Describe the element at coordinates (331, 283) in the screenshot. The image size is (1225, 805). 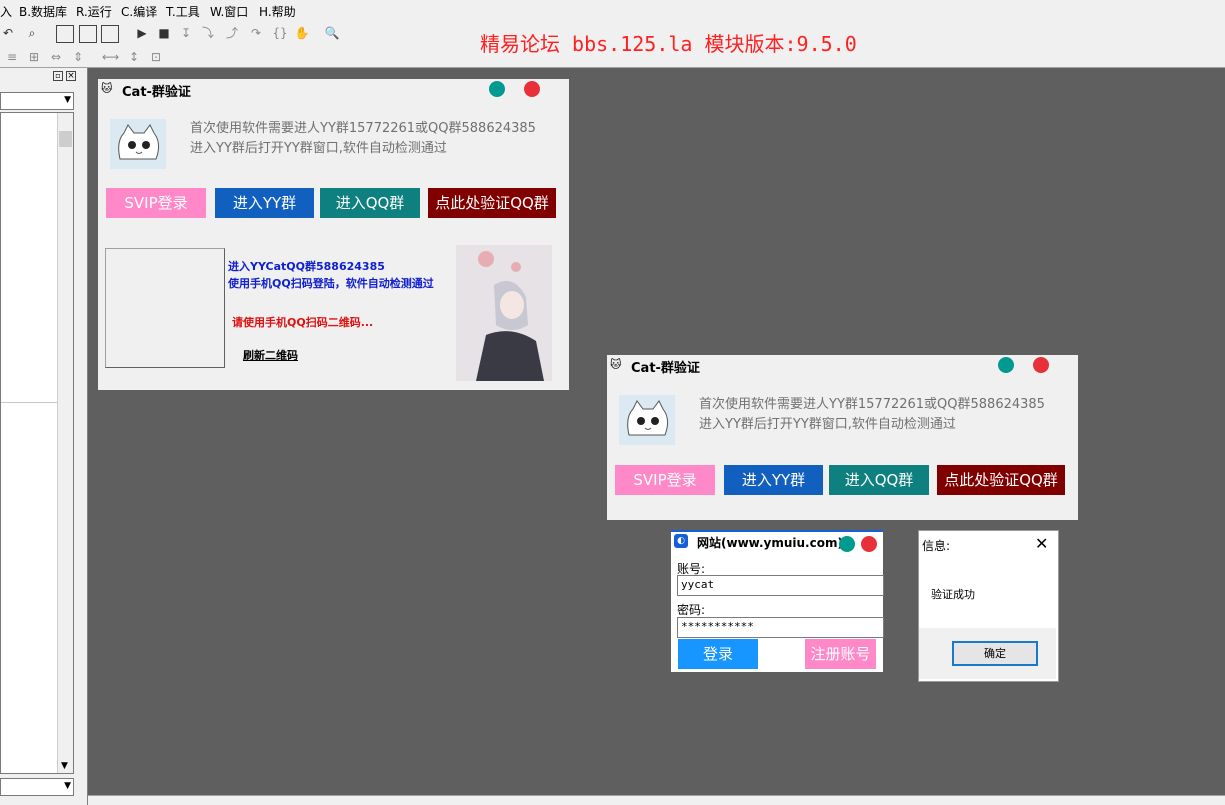
I see `qr-line-2: 使用手机QQ扫码登陆，软件自动检测通过` at that location.